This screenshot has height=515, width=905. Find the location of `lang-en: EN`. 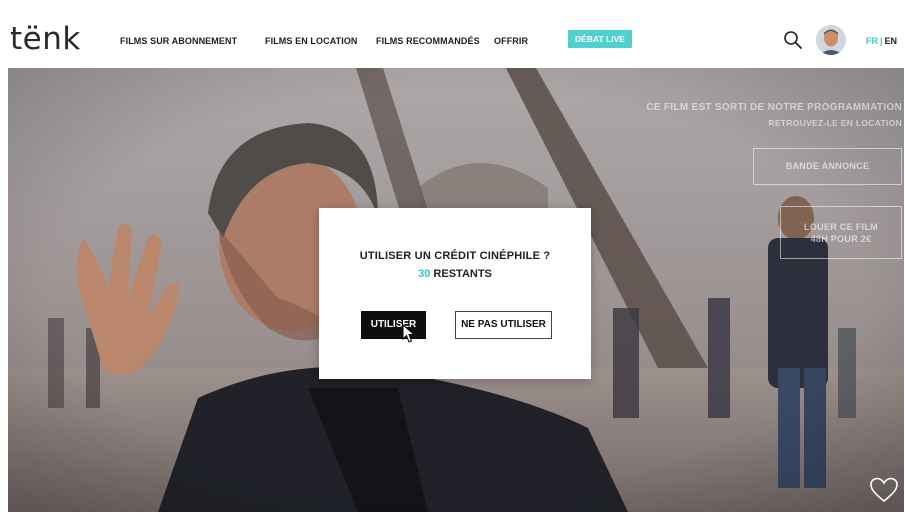

lang-en: EN is located at coordinates (891, 41).